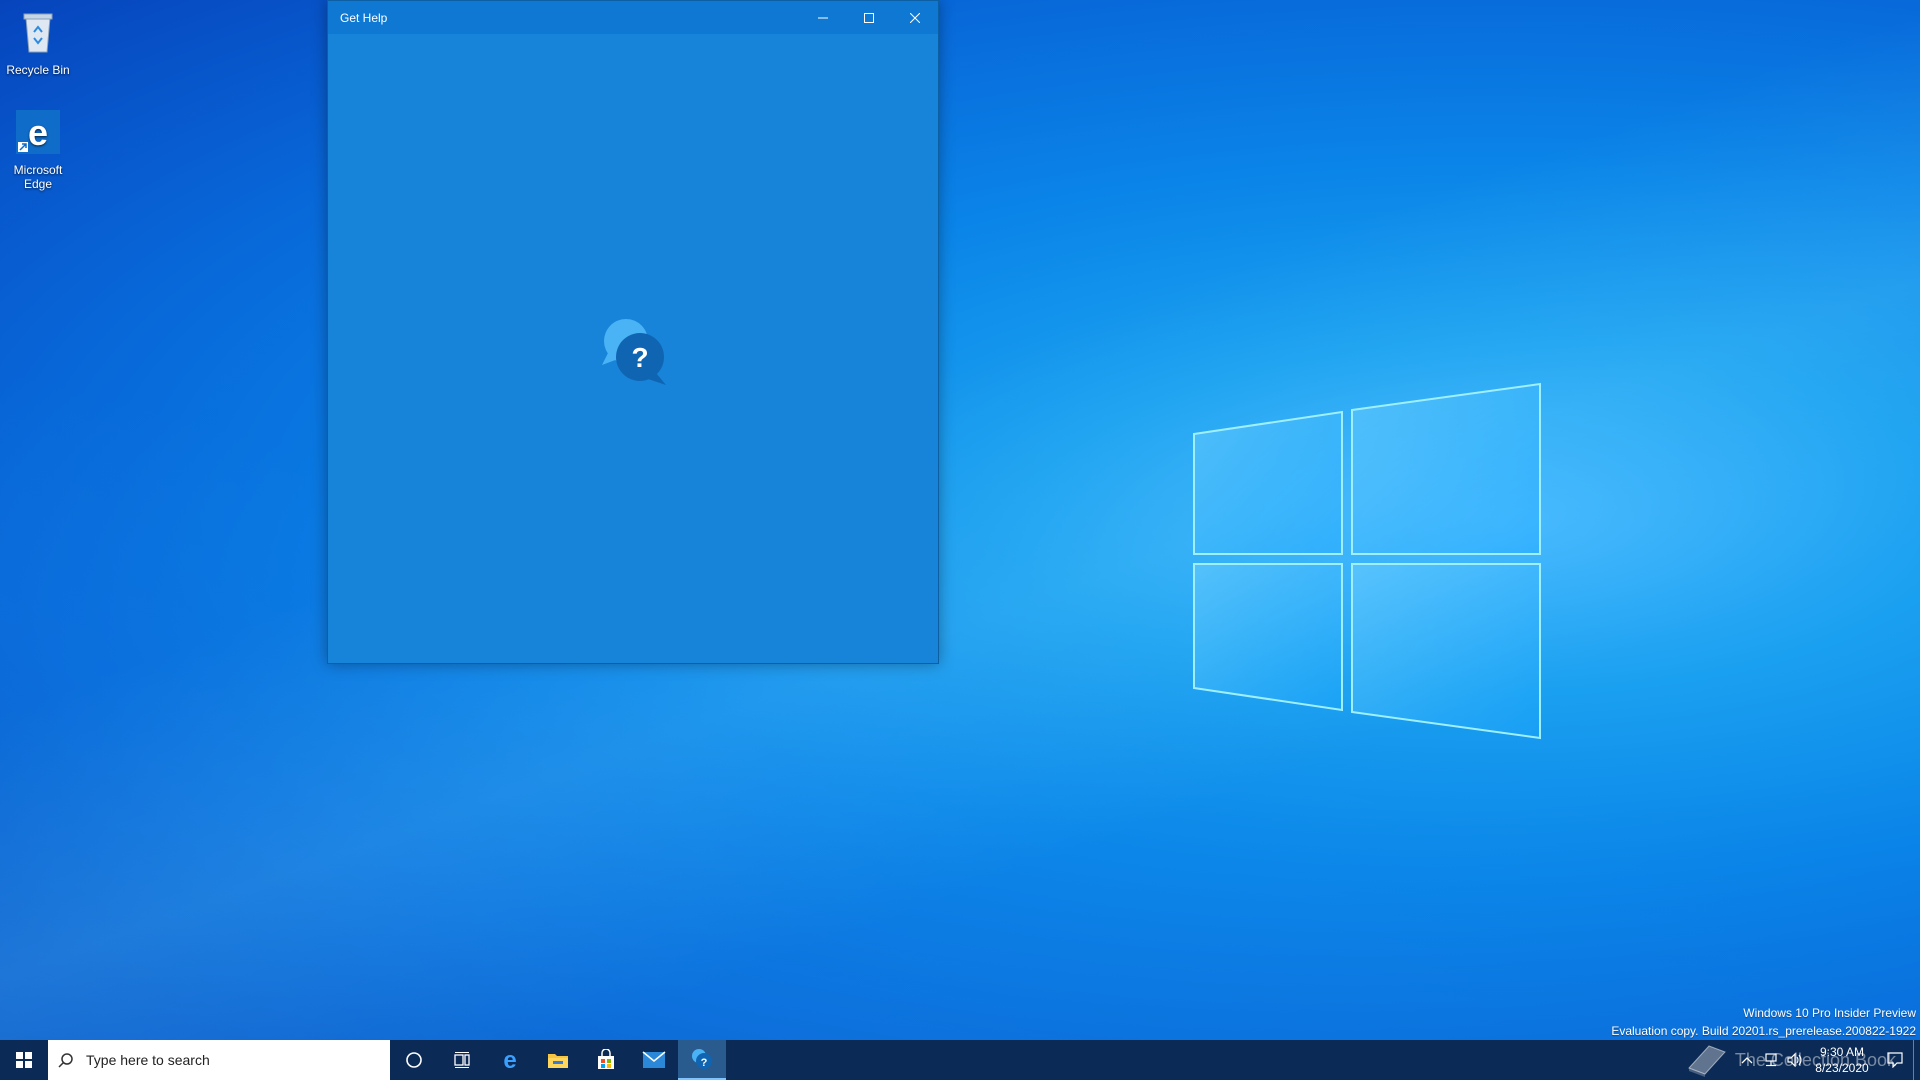  I want to click on window-title: Get Help, so click(364, 17).